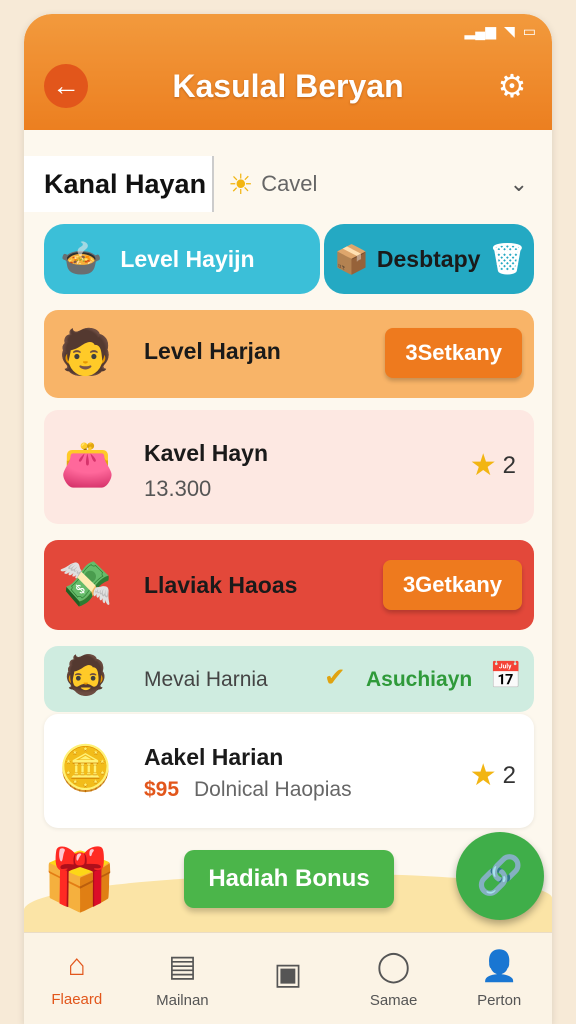 The image size is (576, 1024). I want to click on settings-button: ⚙, so click(512, 86).